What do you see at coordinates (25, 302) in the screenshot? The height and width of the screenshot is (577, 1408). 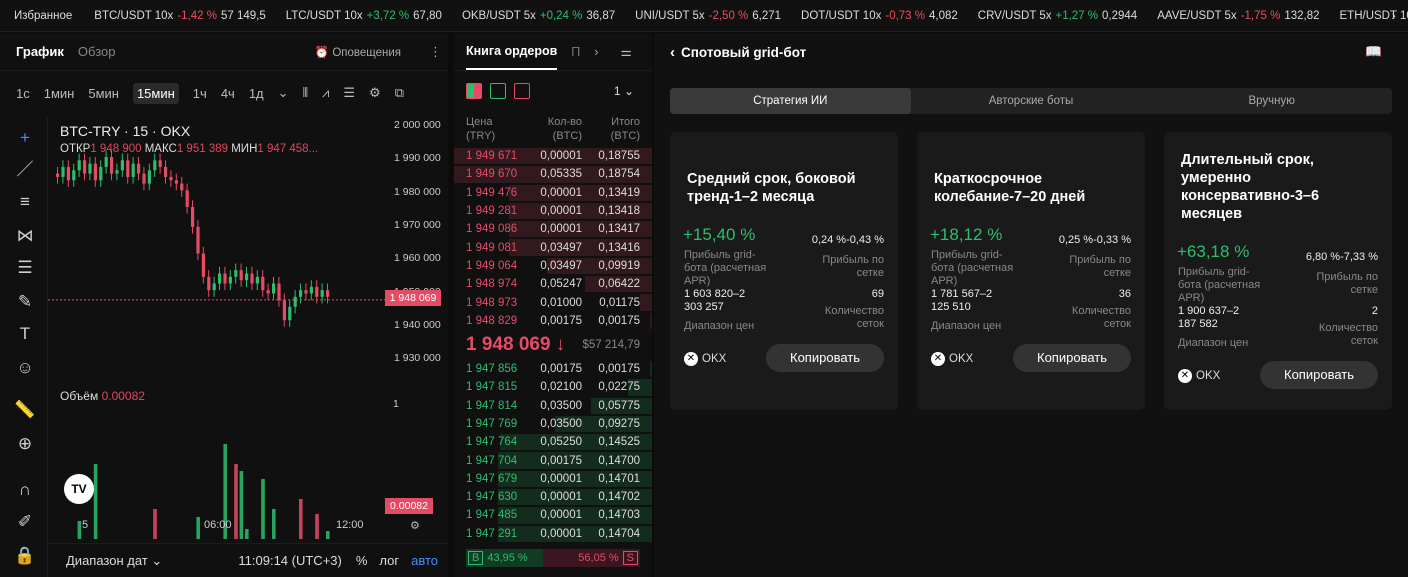 I see `brush-icon: ✎` at bounding box center [25, 302].